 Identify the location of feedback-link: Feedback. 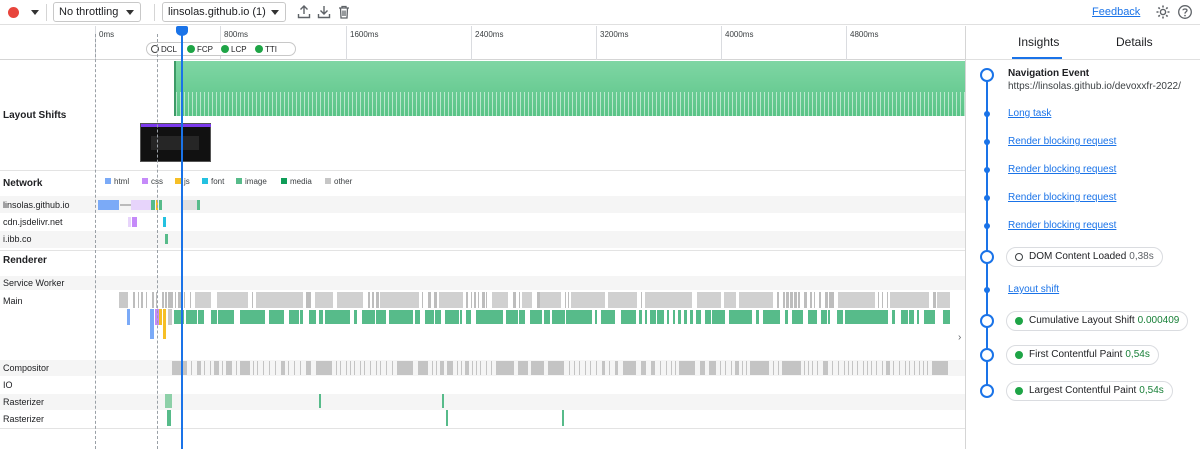
(1116, 12).